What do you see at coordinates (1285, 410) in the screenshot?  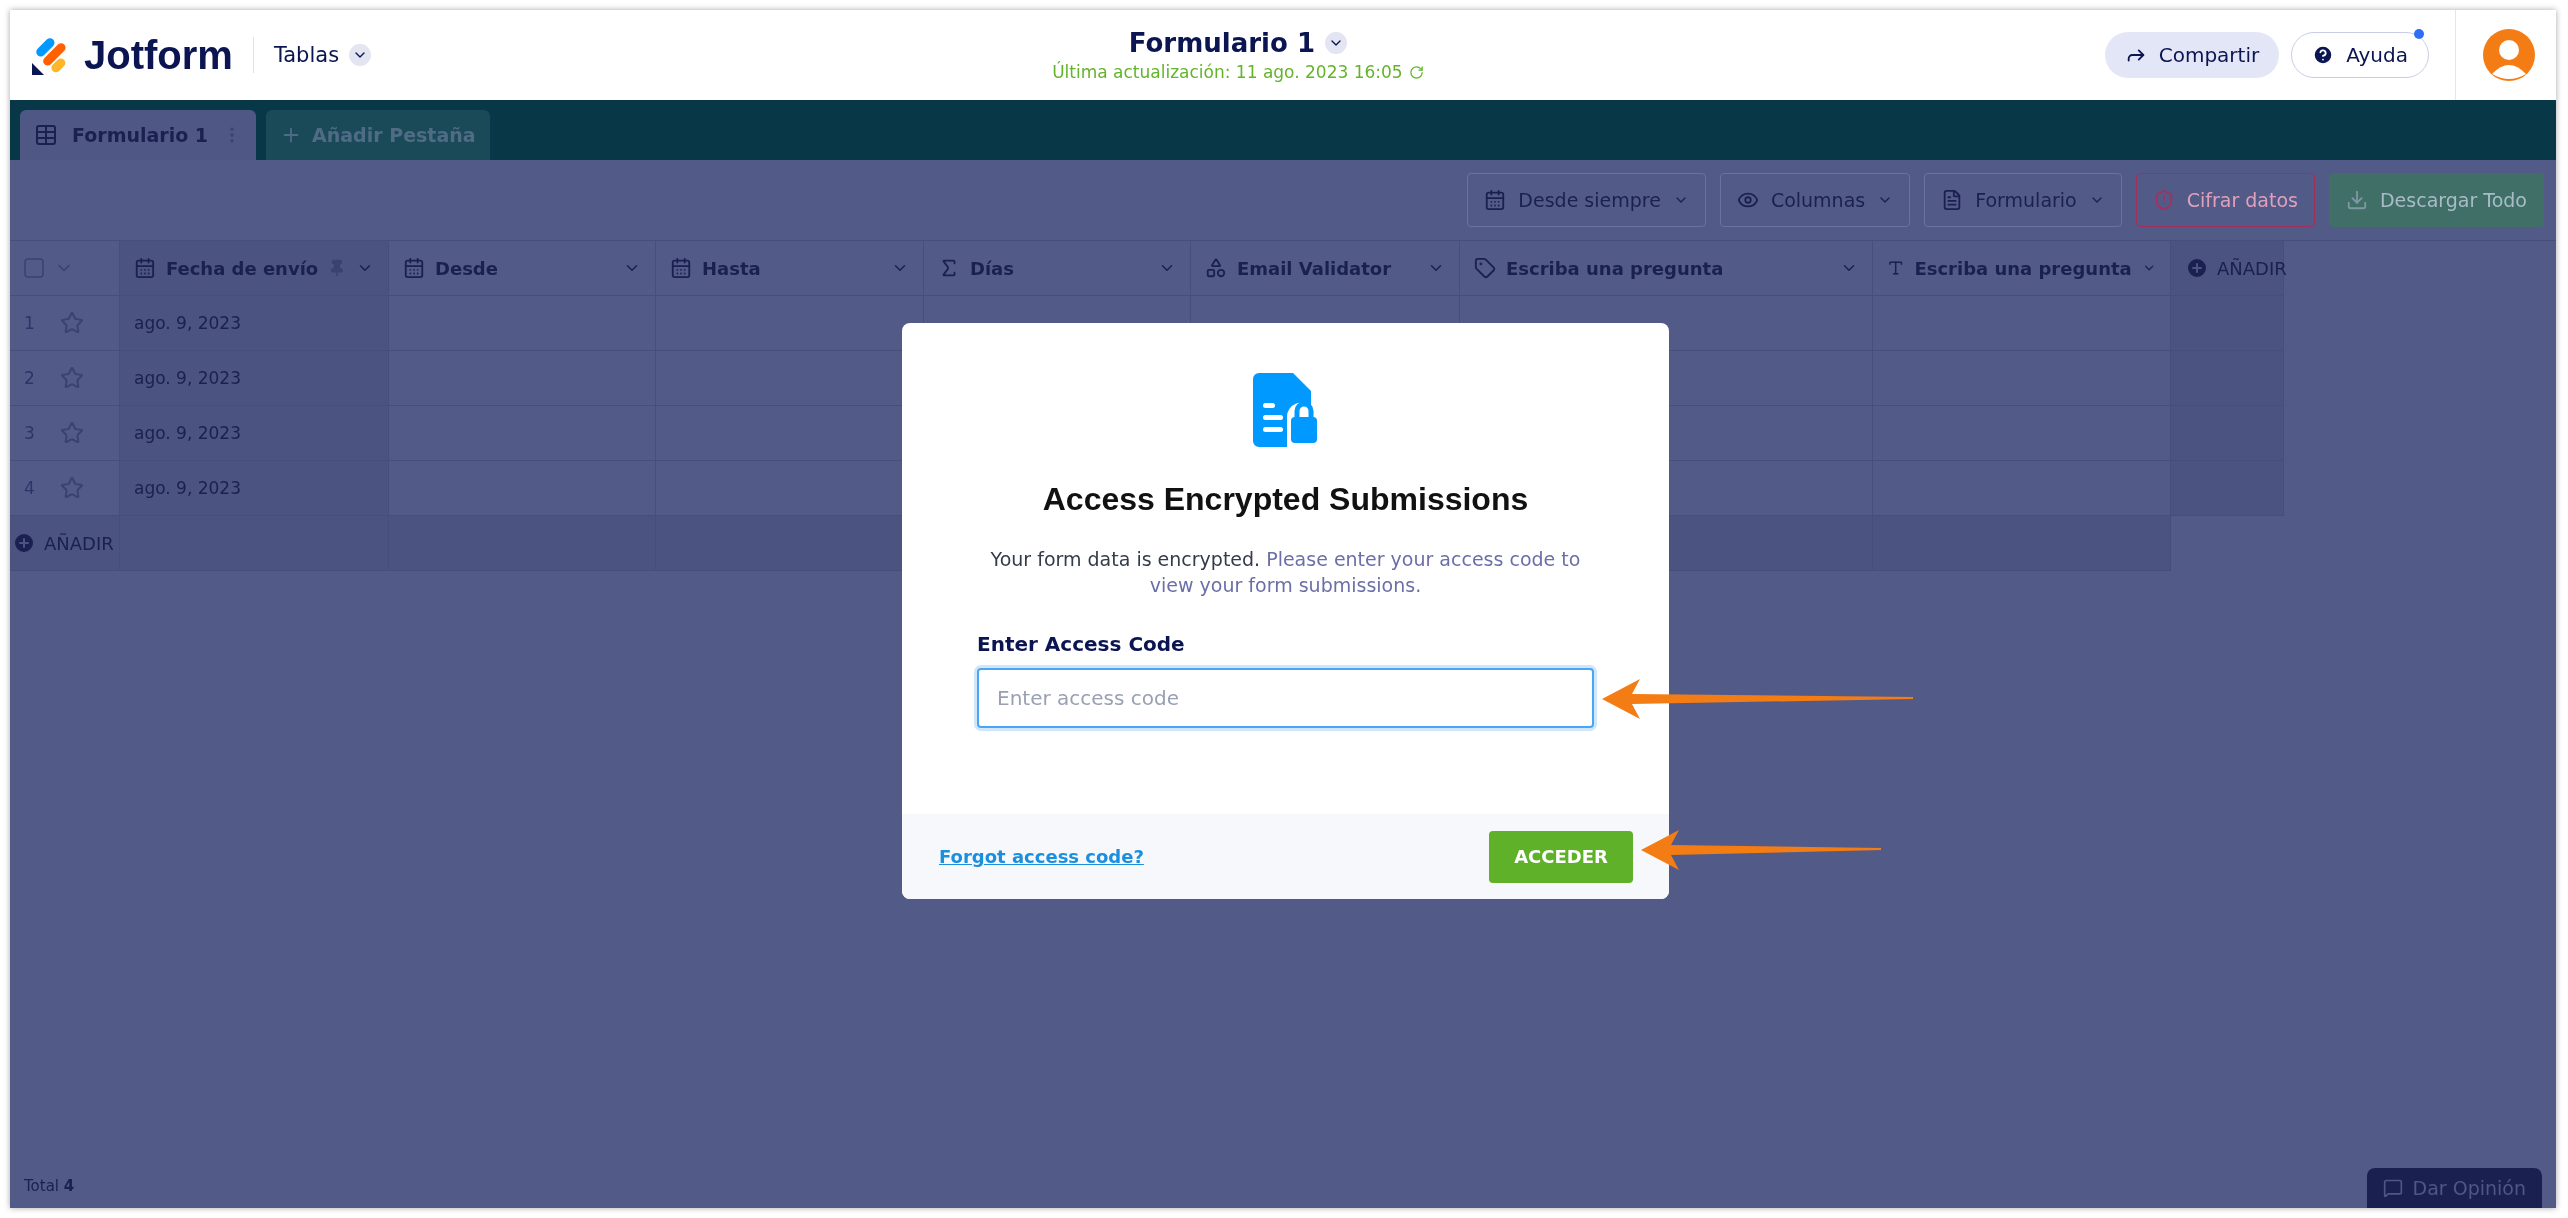 I see `locked-document-icon` at bounding box center [1285, 410].